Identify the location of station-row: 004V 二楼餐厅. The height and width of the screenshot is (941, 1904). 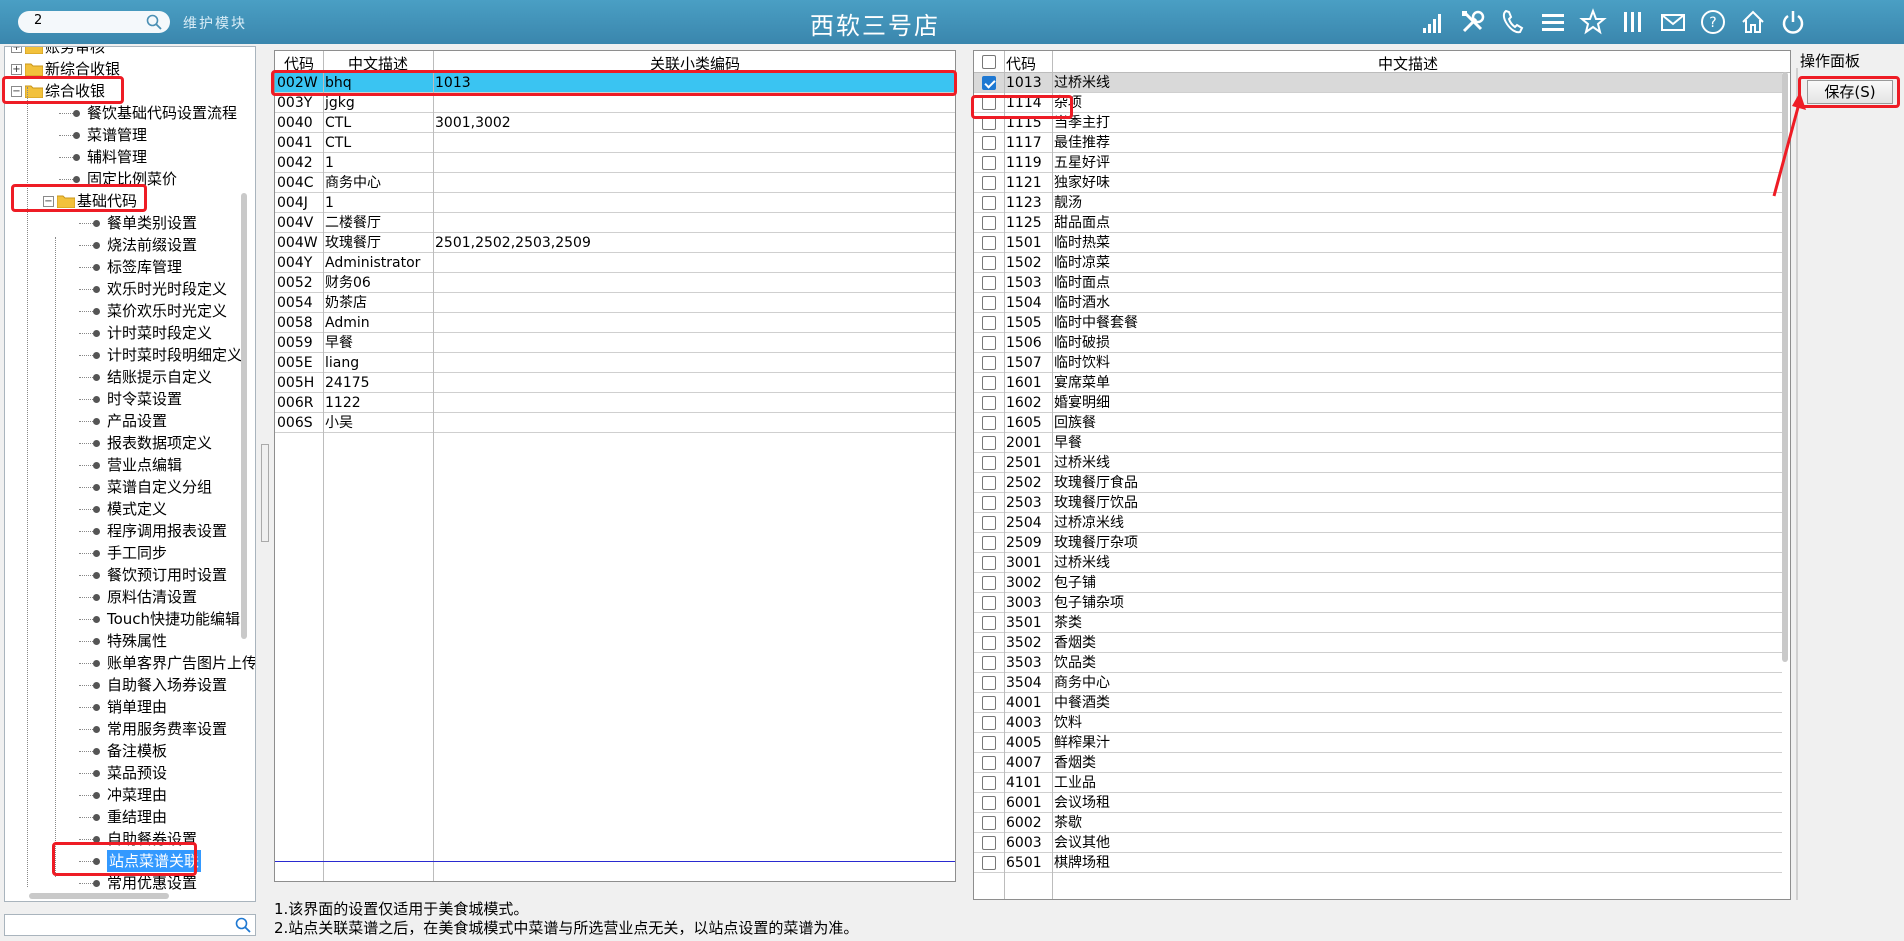
(615, 223).